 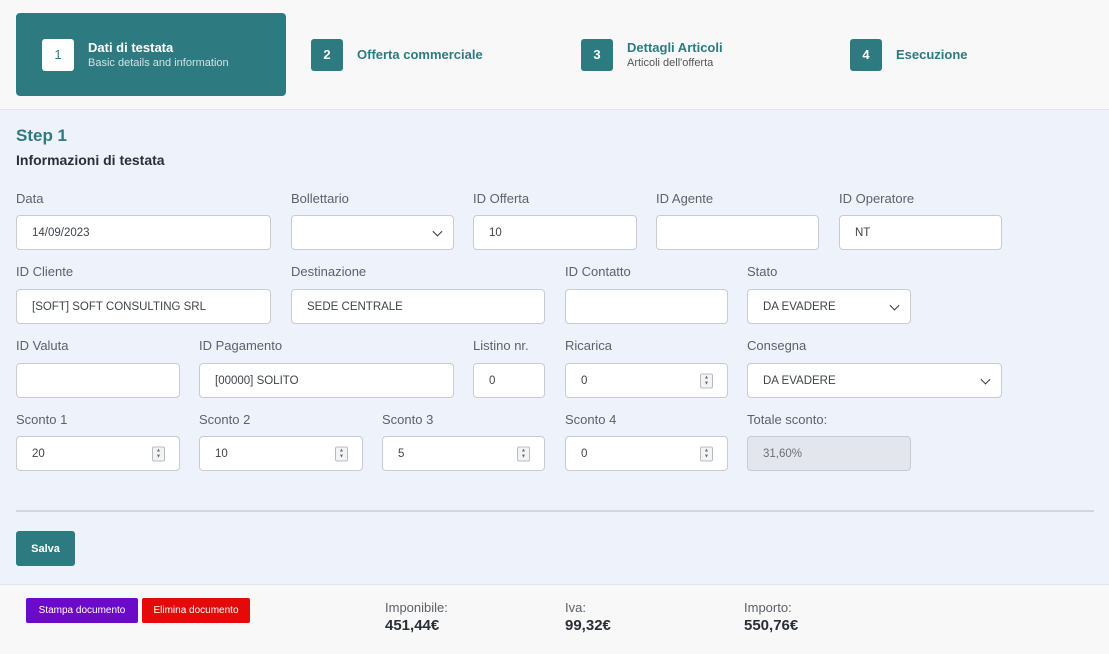 I want to click on id-agente-input, so click(x=737, y=232).